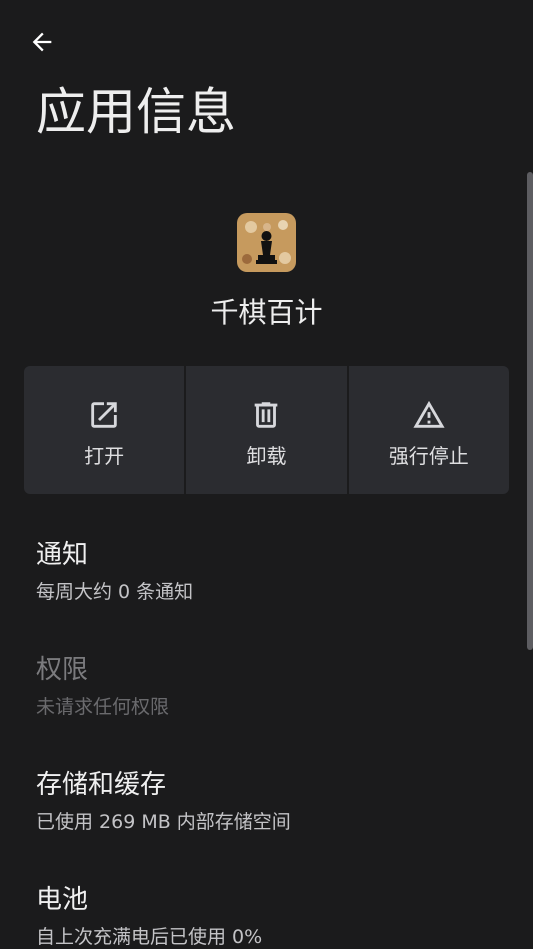 This screenshot has height=949, width=533. Describe the element at coordinates (136, 112) in the screenshot. I see `page-title: 应用信息` at that location.